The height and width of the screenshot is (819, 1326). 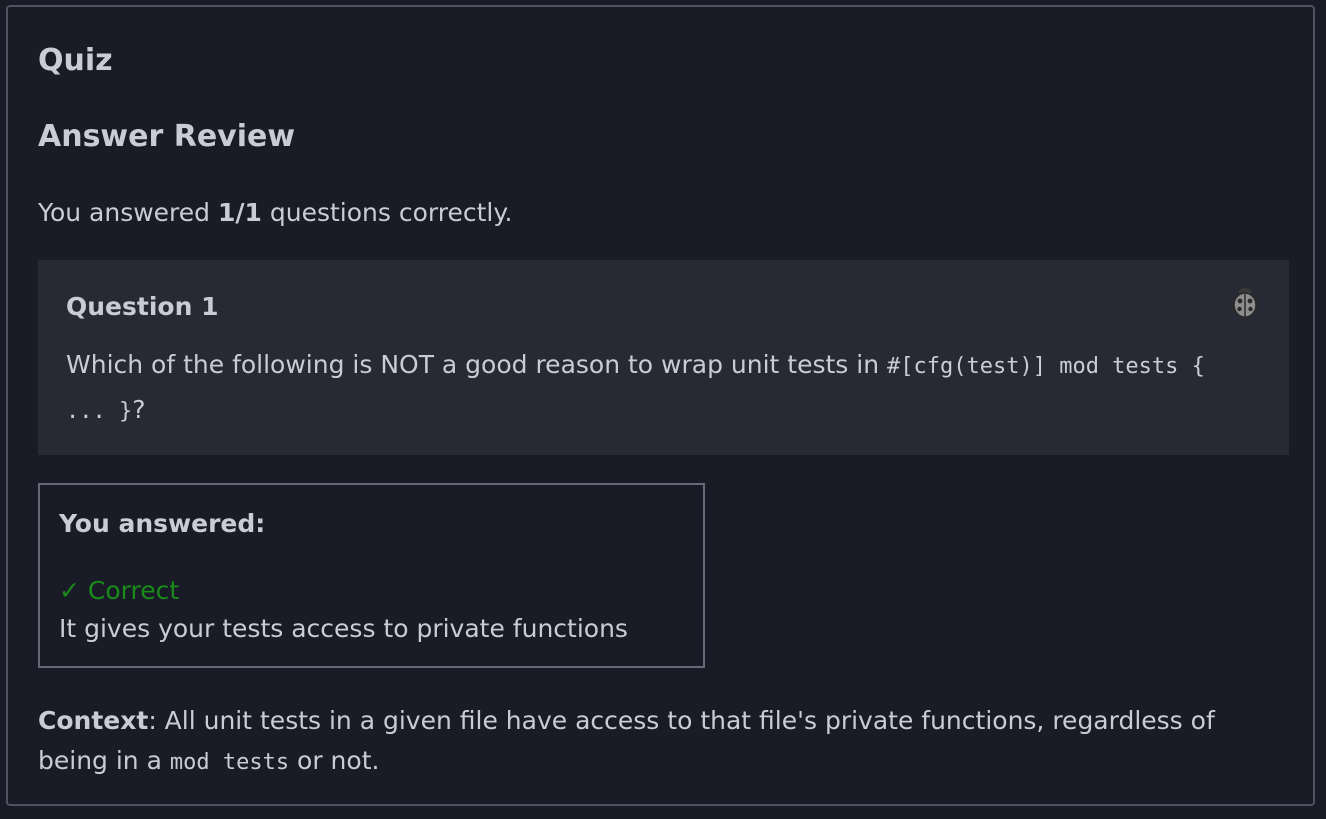 I want to click on question-label: Question 1, so click(x=142, y=306).